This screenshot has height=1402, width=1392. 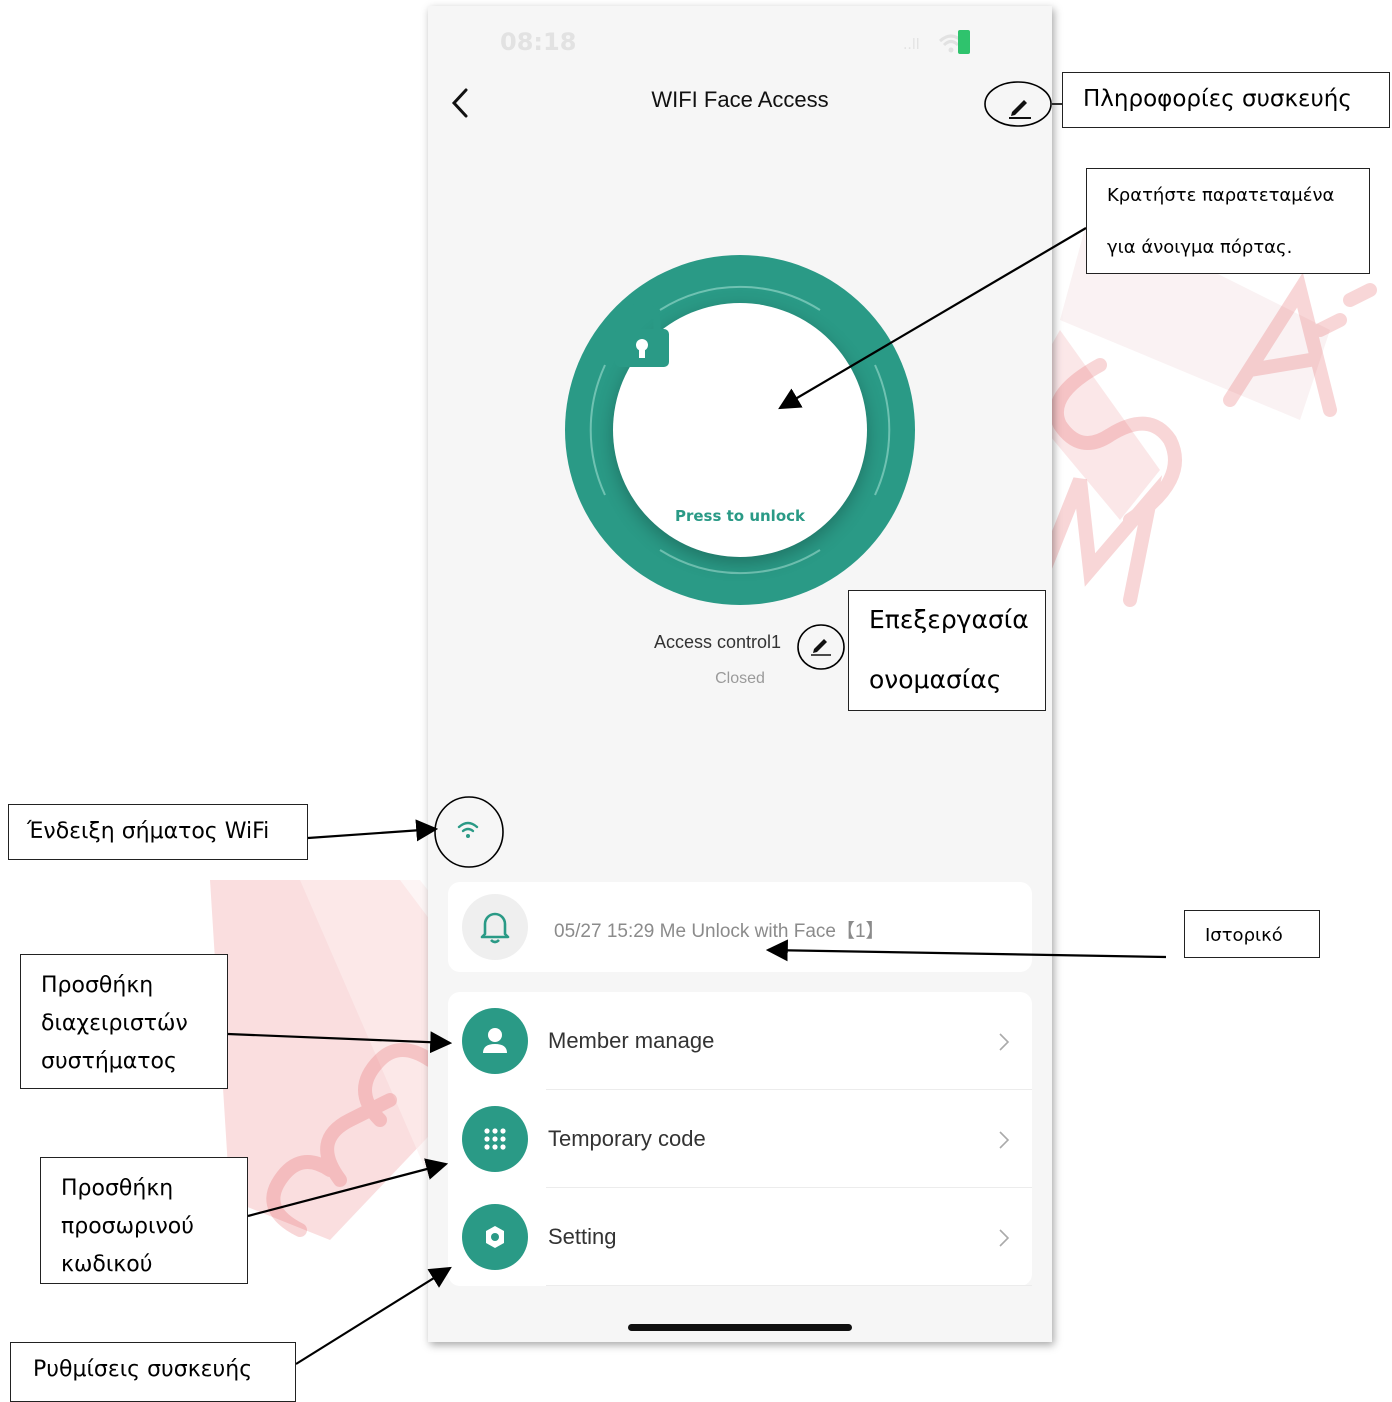 I want to click on annotation-wifi: Ένδειξη σήματος WiFi, so click(x=158, y=832).